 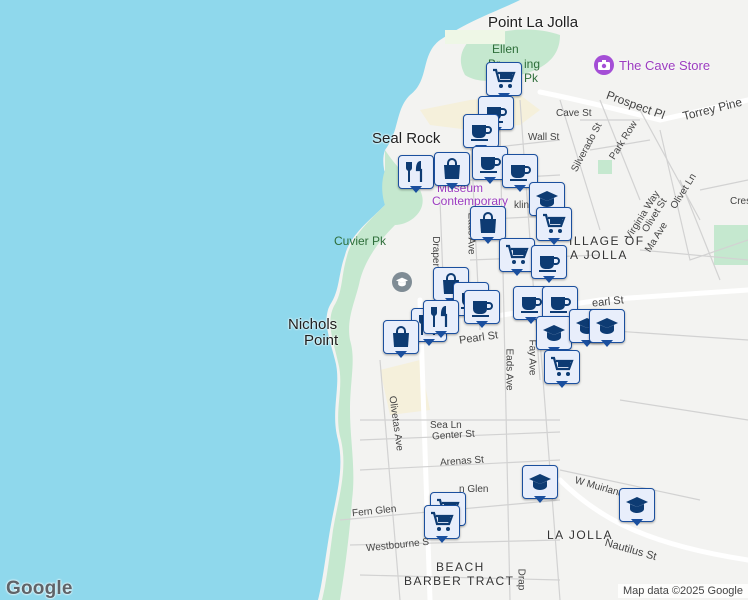 What do you see at coordinates (459, 581) in the screenshot?
I see `district-label-barber-tract: BARBER TRACT` at bounding box center [459, 581].